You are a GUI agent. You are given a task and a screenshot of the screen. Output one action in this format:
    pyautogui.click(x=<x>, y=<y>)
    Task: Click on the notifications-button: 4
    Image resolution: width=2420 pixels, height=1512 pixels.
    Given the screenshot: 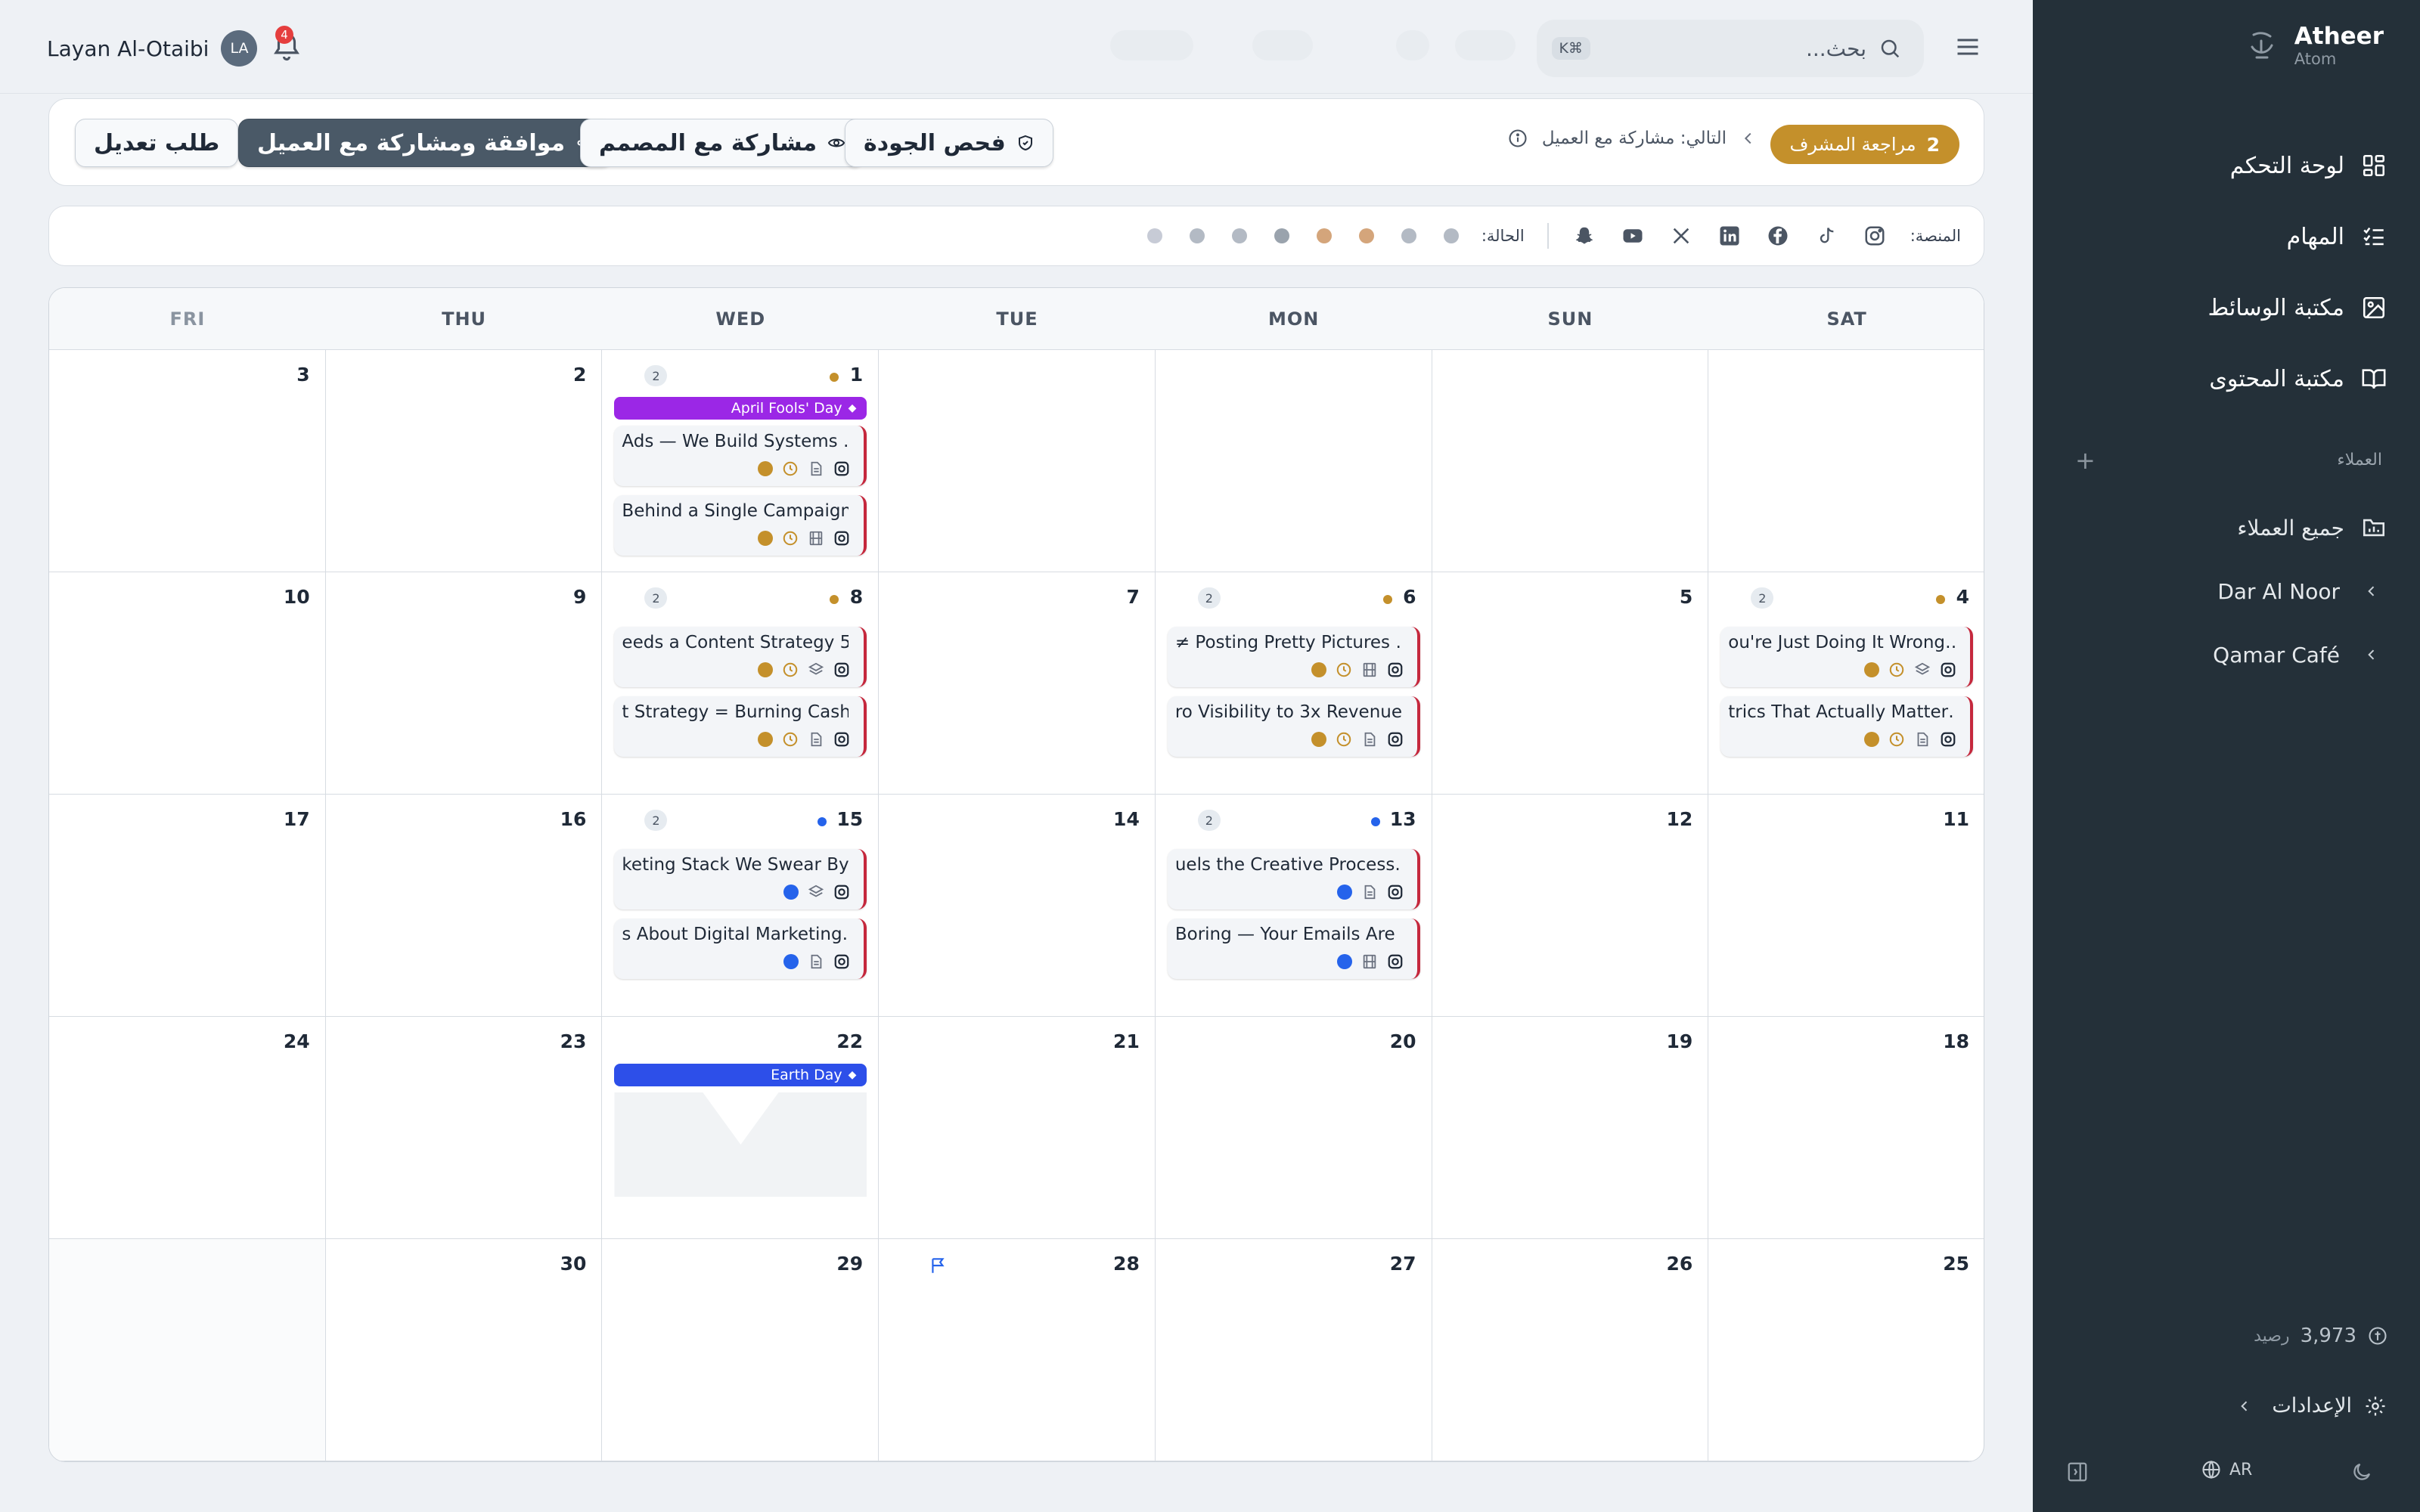 What is the action you would take?
    pyautogui.click(x=286, y=44)
    